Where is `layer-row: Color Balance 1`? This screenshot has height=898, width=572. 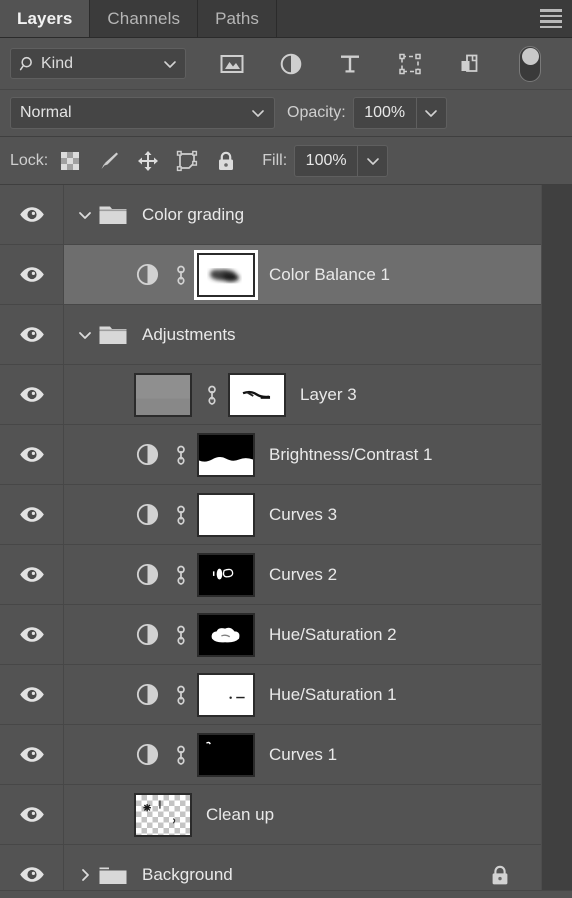 layer-row: Color Balance 1 is located at coordinates (270, 275).